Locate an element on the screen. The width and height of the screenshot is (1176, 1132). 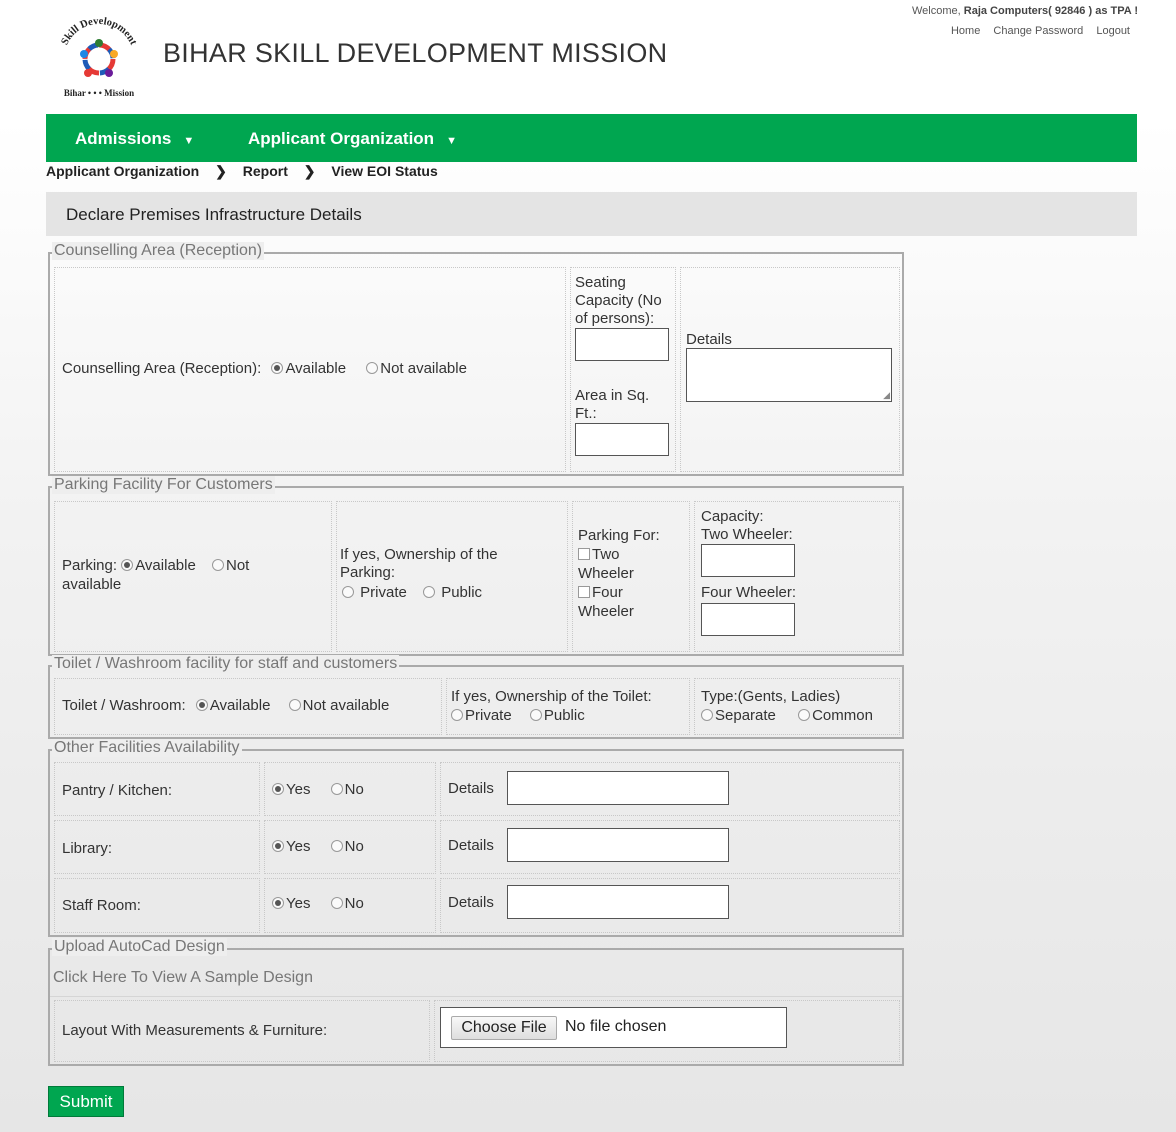
nav-applicant-organization-label: Applicant Organization is located at coordinates (341, 138).